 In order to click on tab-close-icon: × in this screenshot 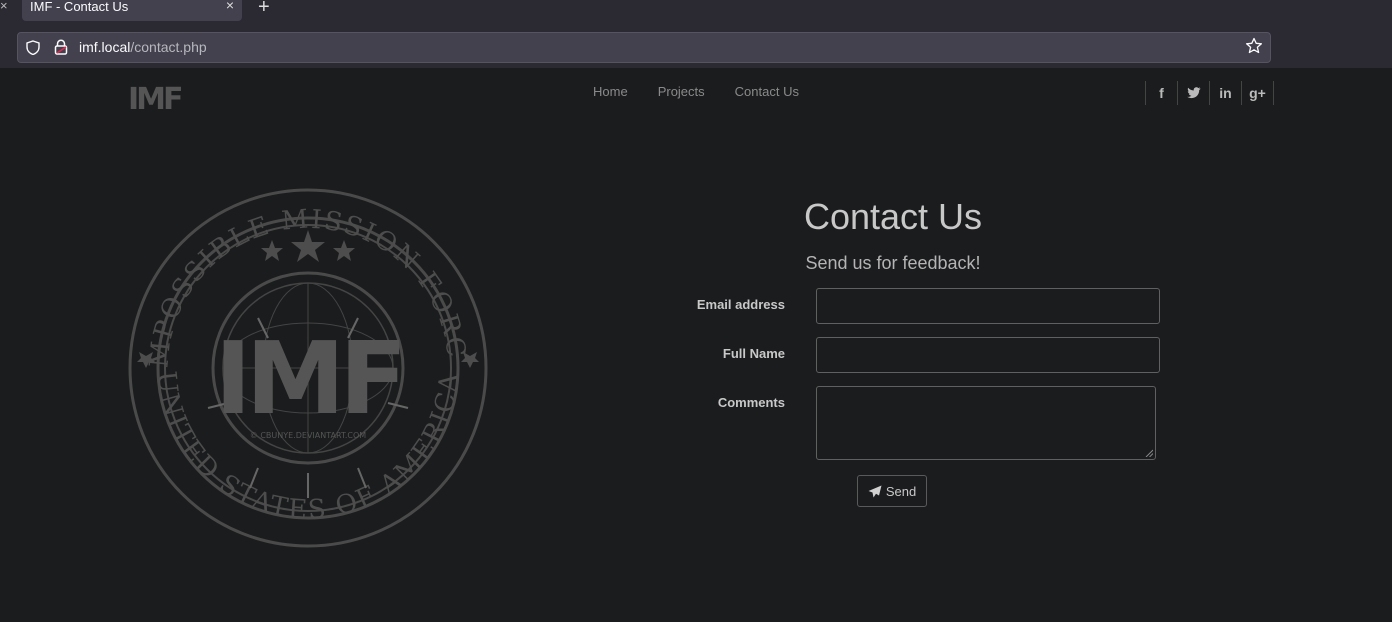, I will do `click(230, 6)`.